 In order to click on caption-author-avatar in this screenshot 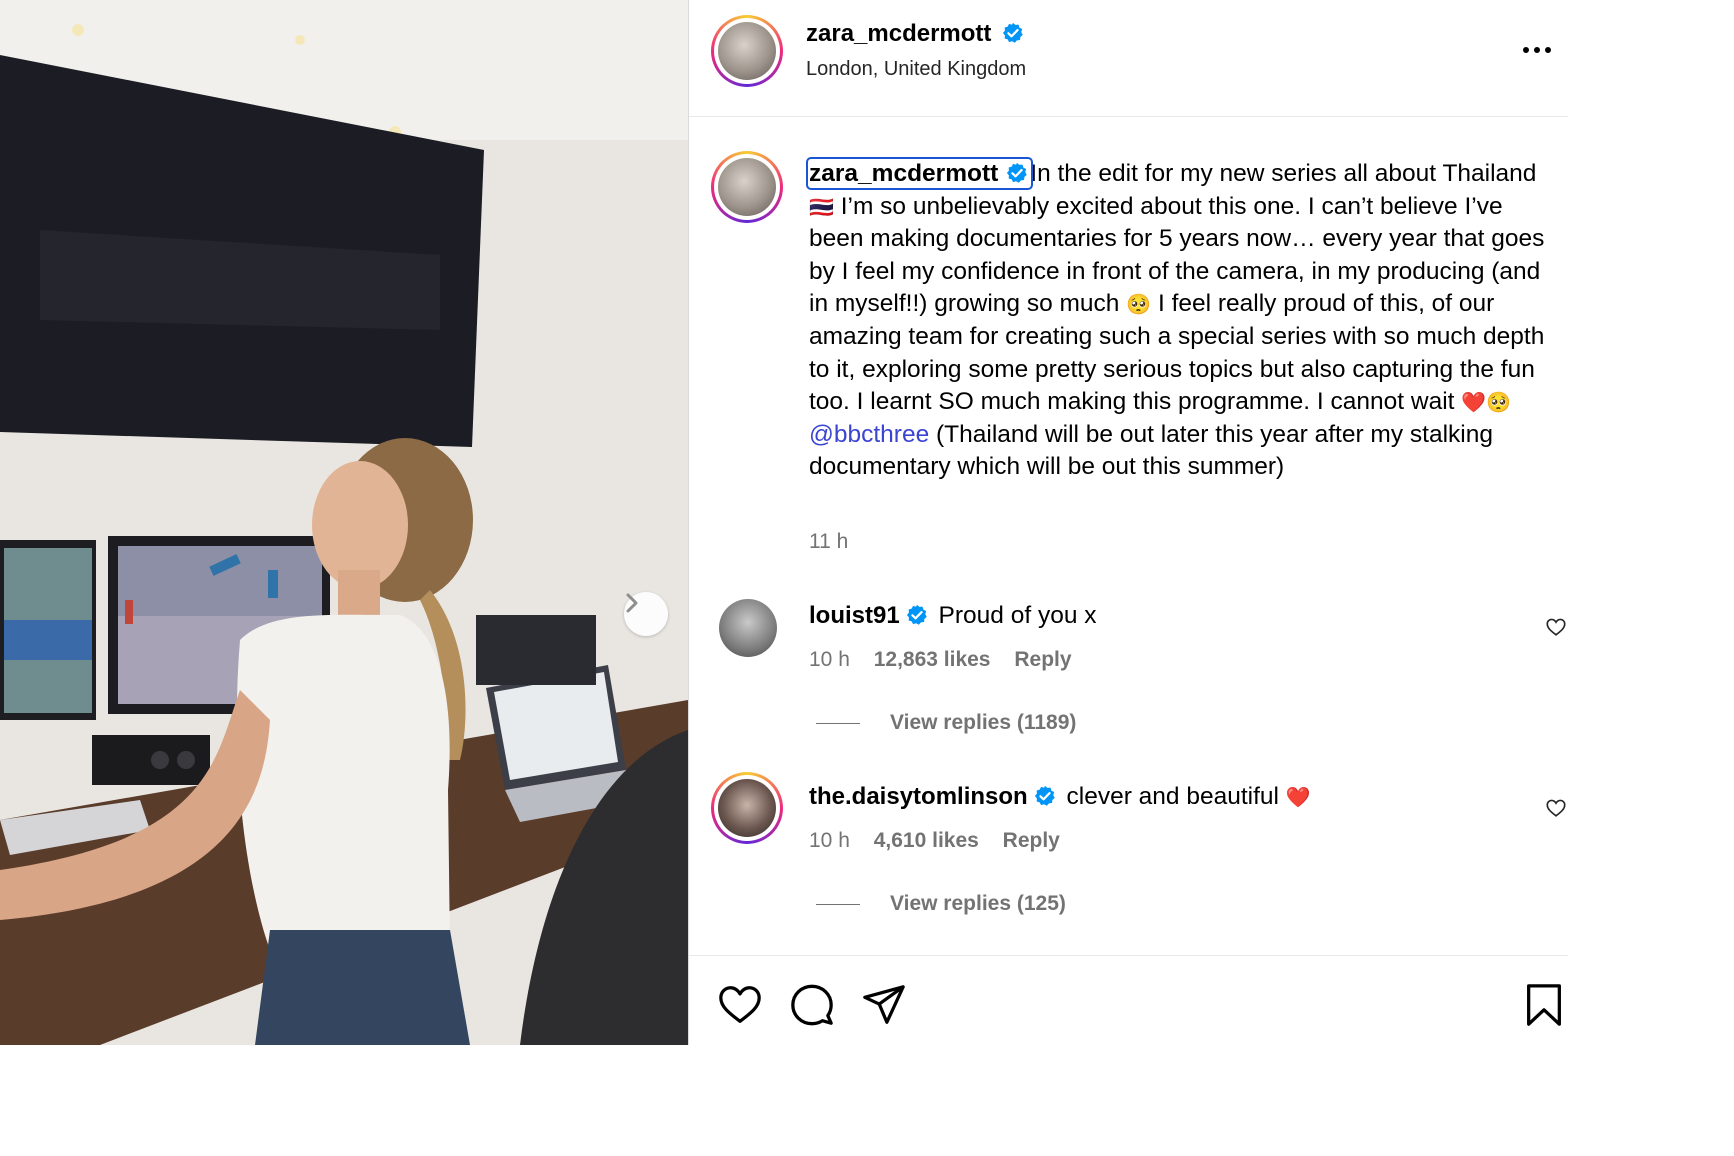, I will do `click(747, 187)`.